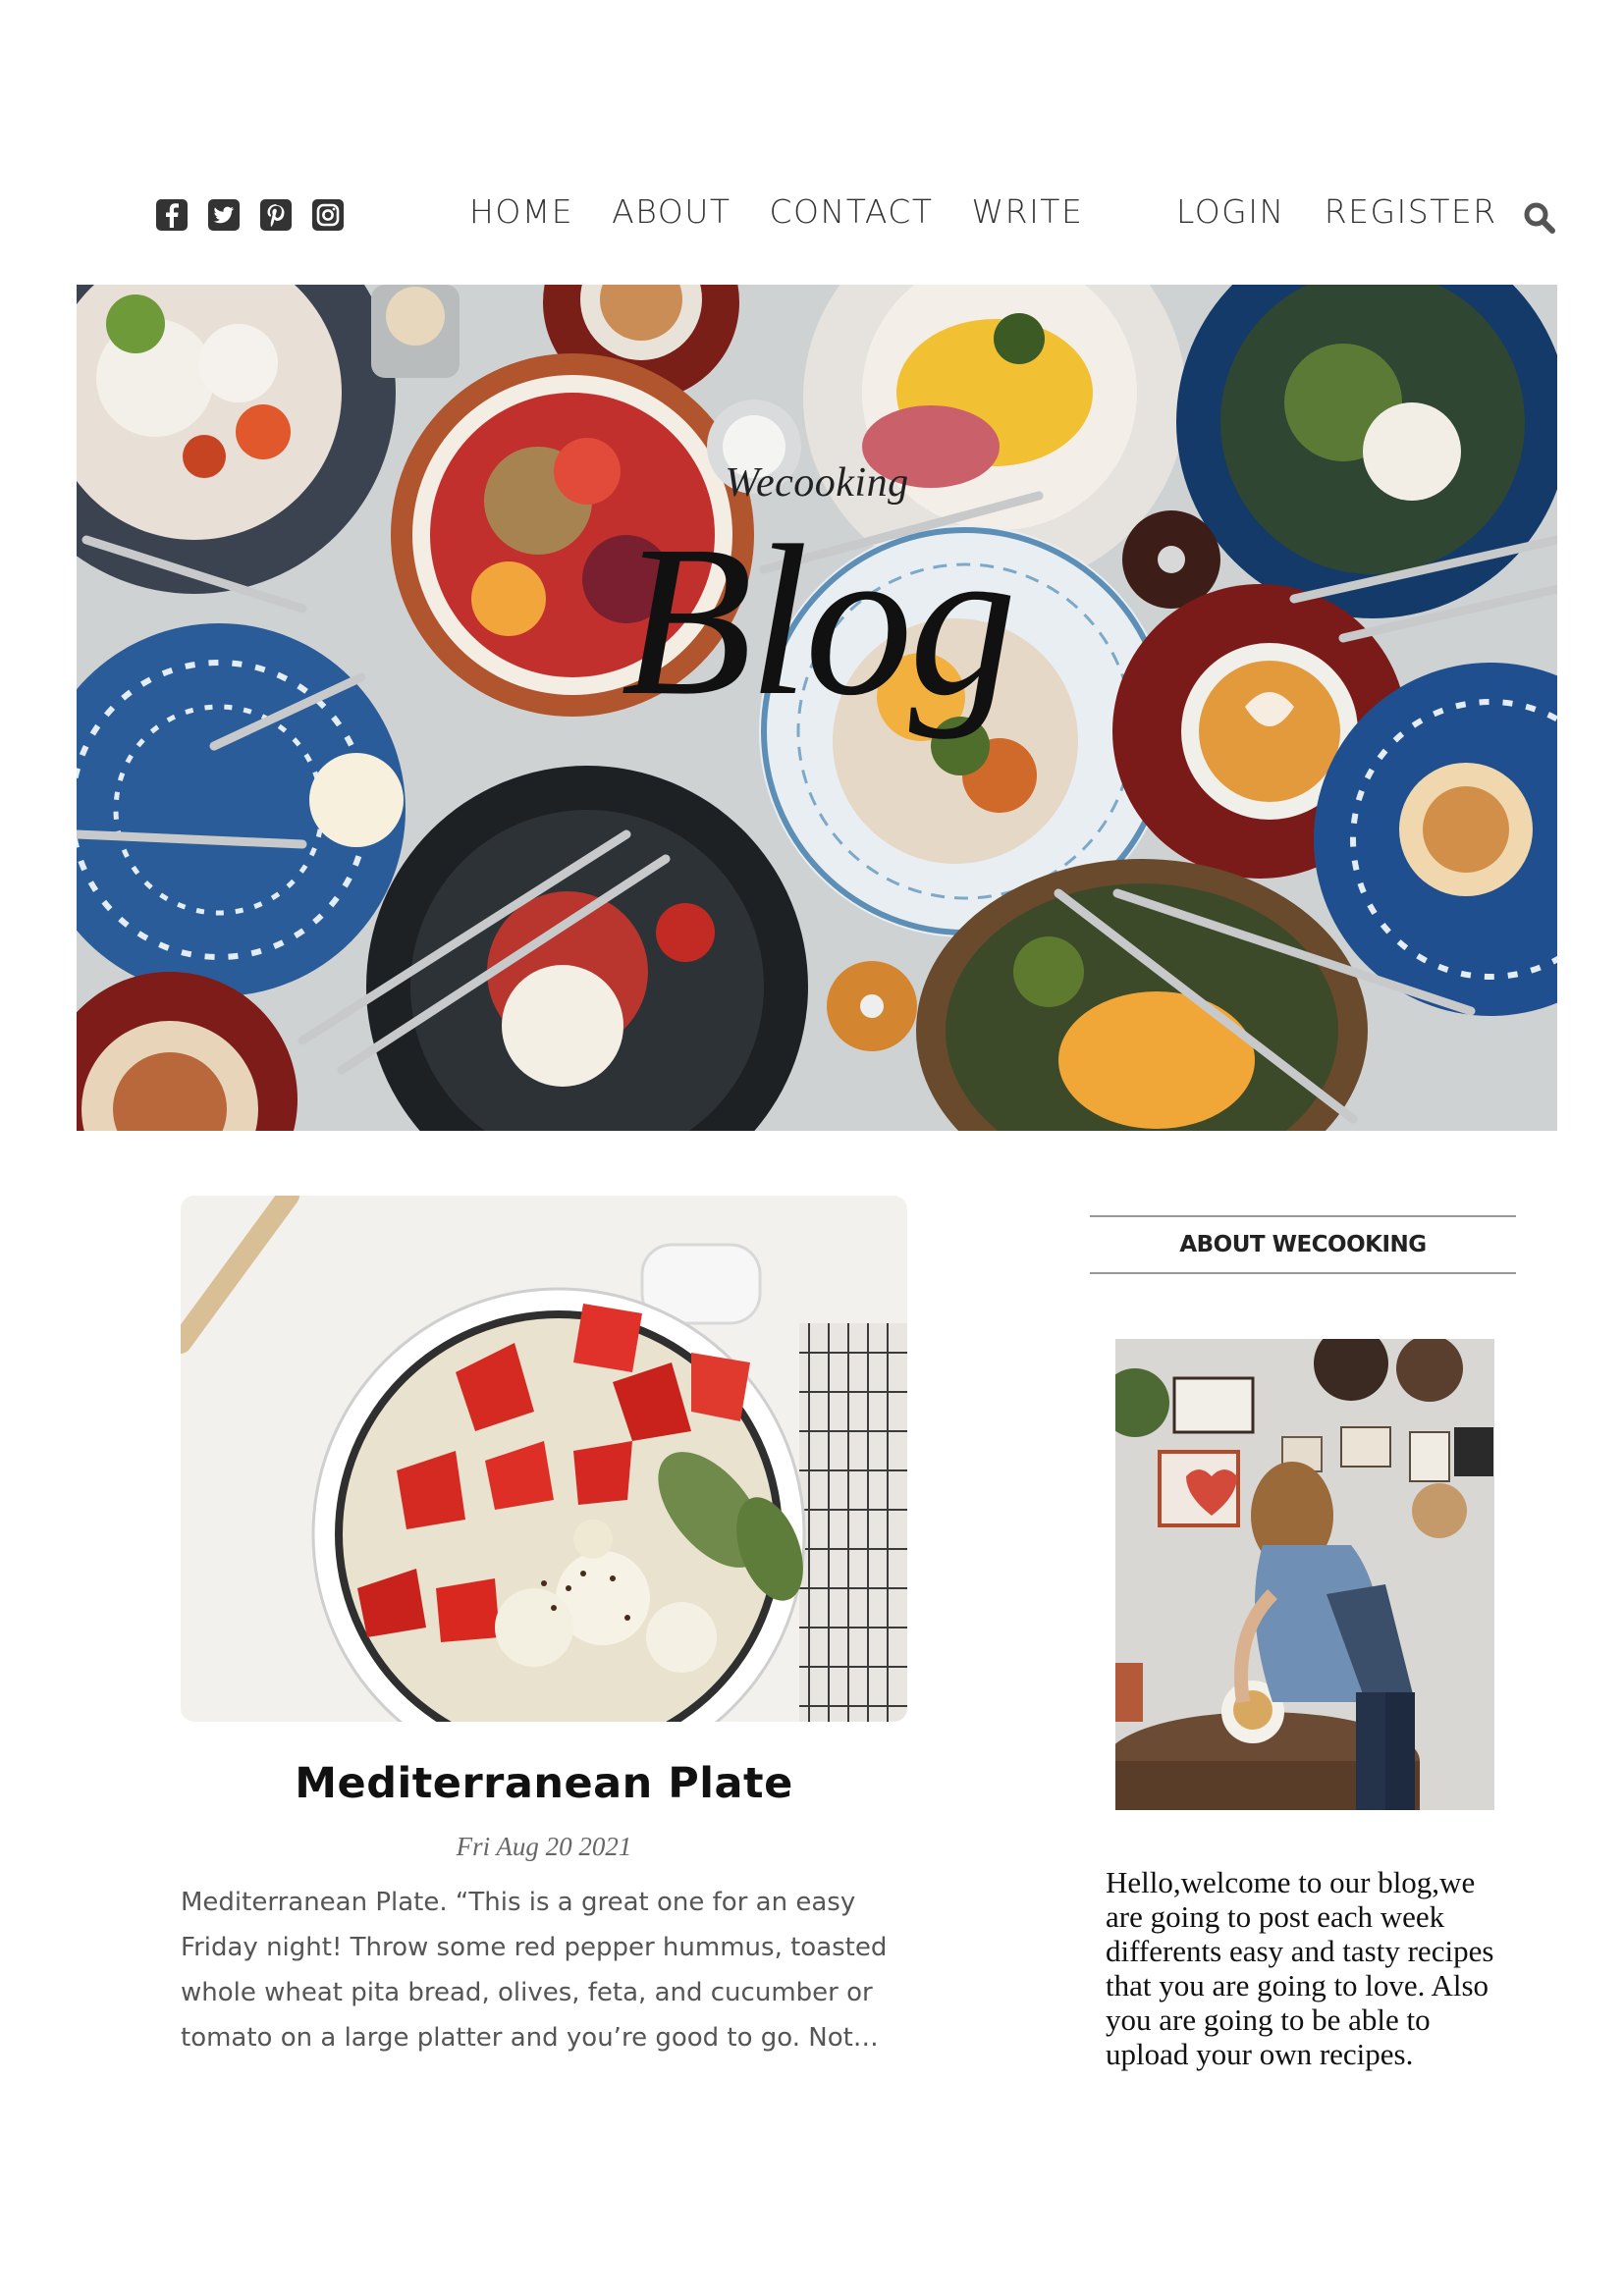  I want to click on nav-about: ABOUT, so click(671, 212).